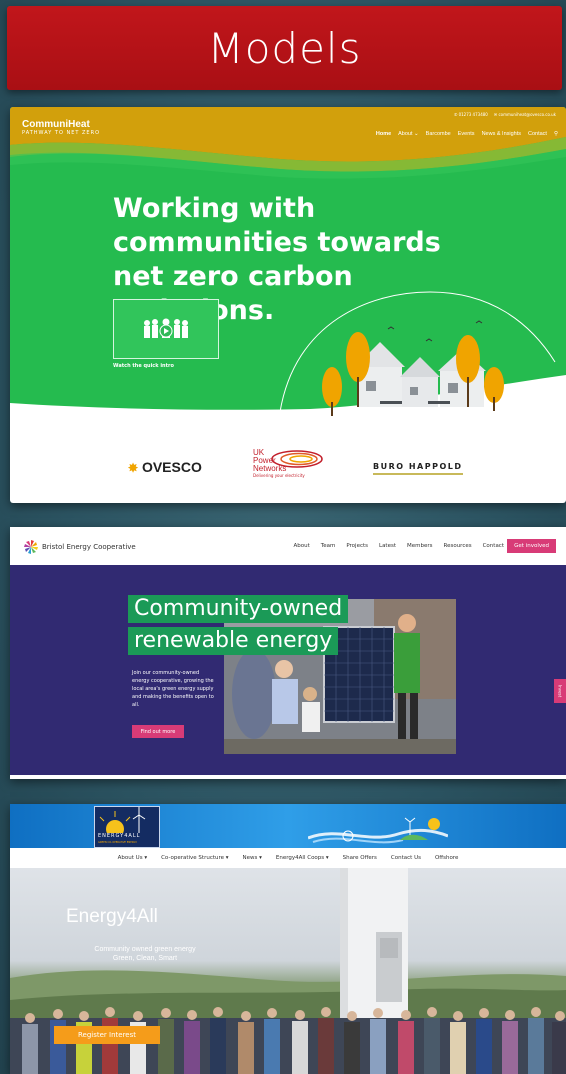  Describe the element at coordinates (238, 609) in the screenshot. I see `hero-heading-line1: Community-owned` at that location.